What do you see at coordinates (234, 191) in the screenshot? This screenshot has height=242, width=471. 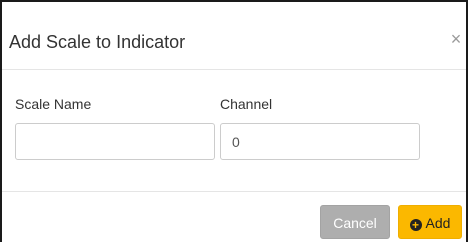 I see `footer-divider` at bounding box center [234, 191].